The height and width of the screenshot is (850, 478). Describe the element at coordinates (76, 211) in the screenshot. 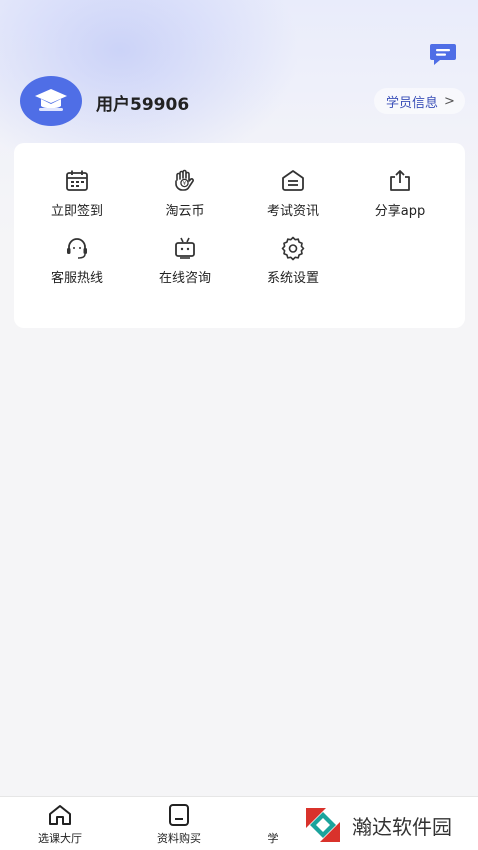

I see `grid-item-label: 立即签到` at that location.